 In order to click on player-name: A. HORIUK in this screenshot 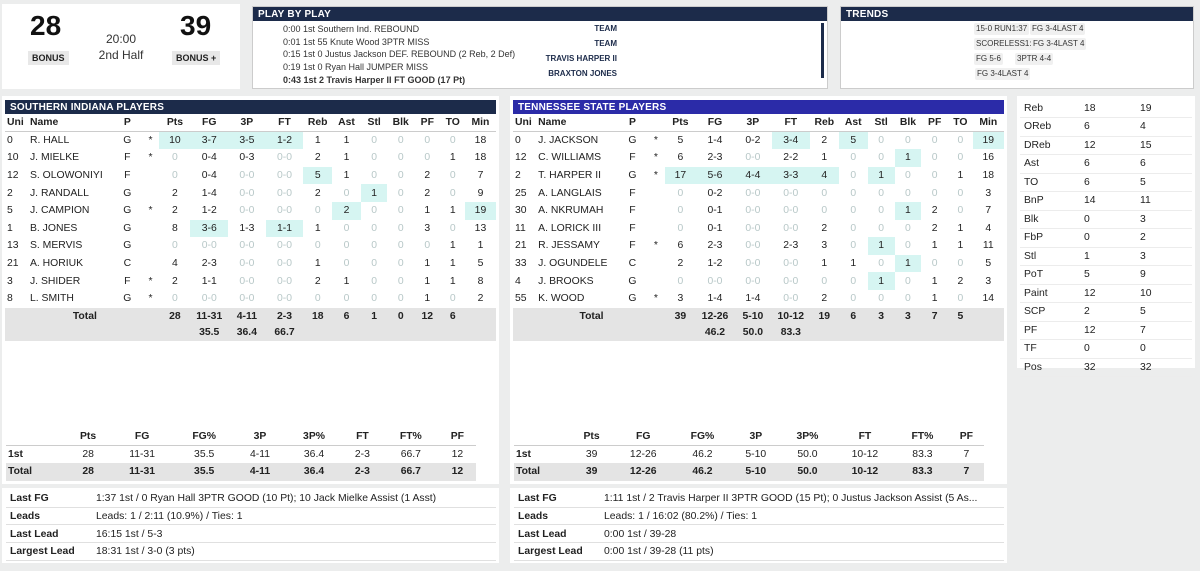, I will do `click(56, 264)`.